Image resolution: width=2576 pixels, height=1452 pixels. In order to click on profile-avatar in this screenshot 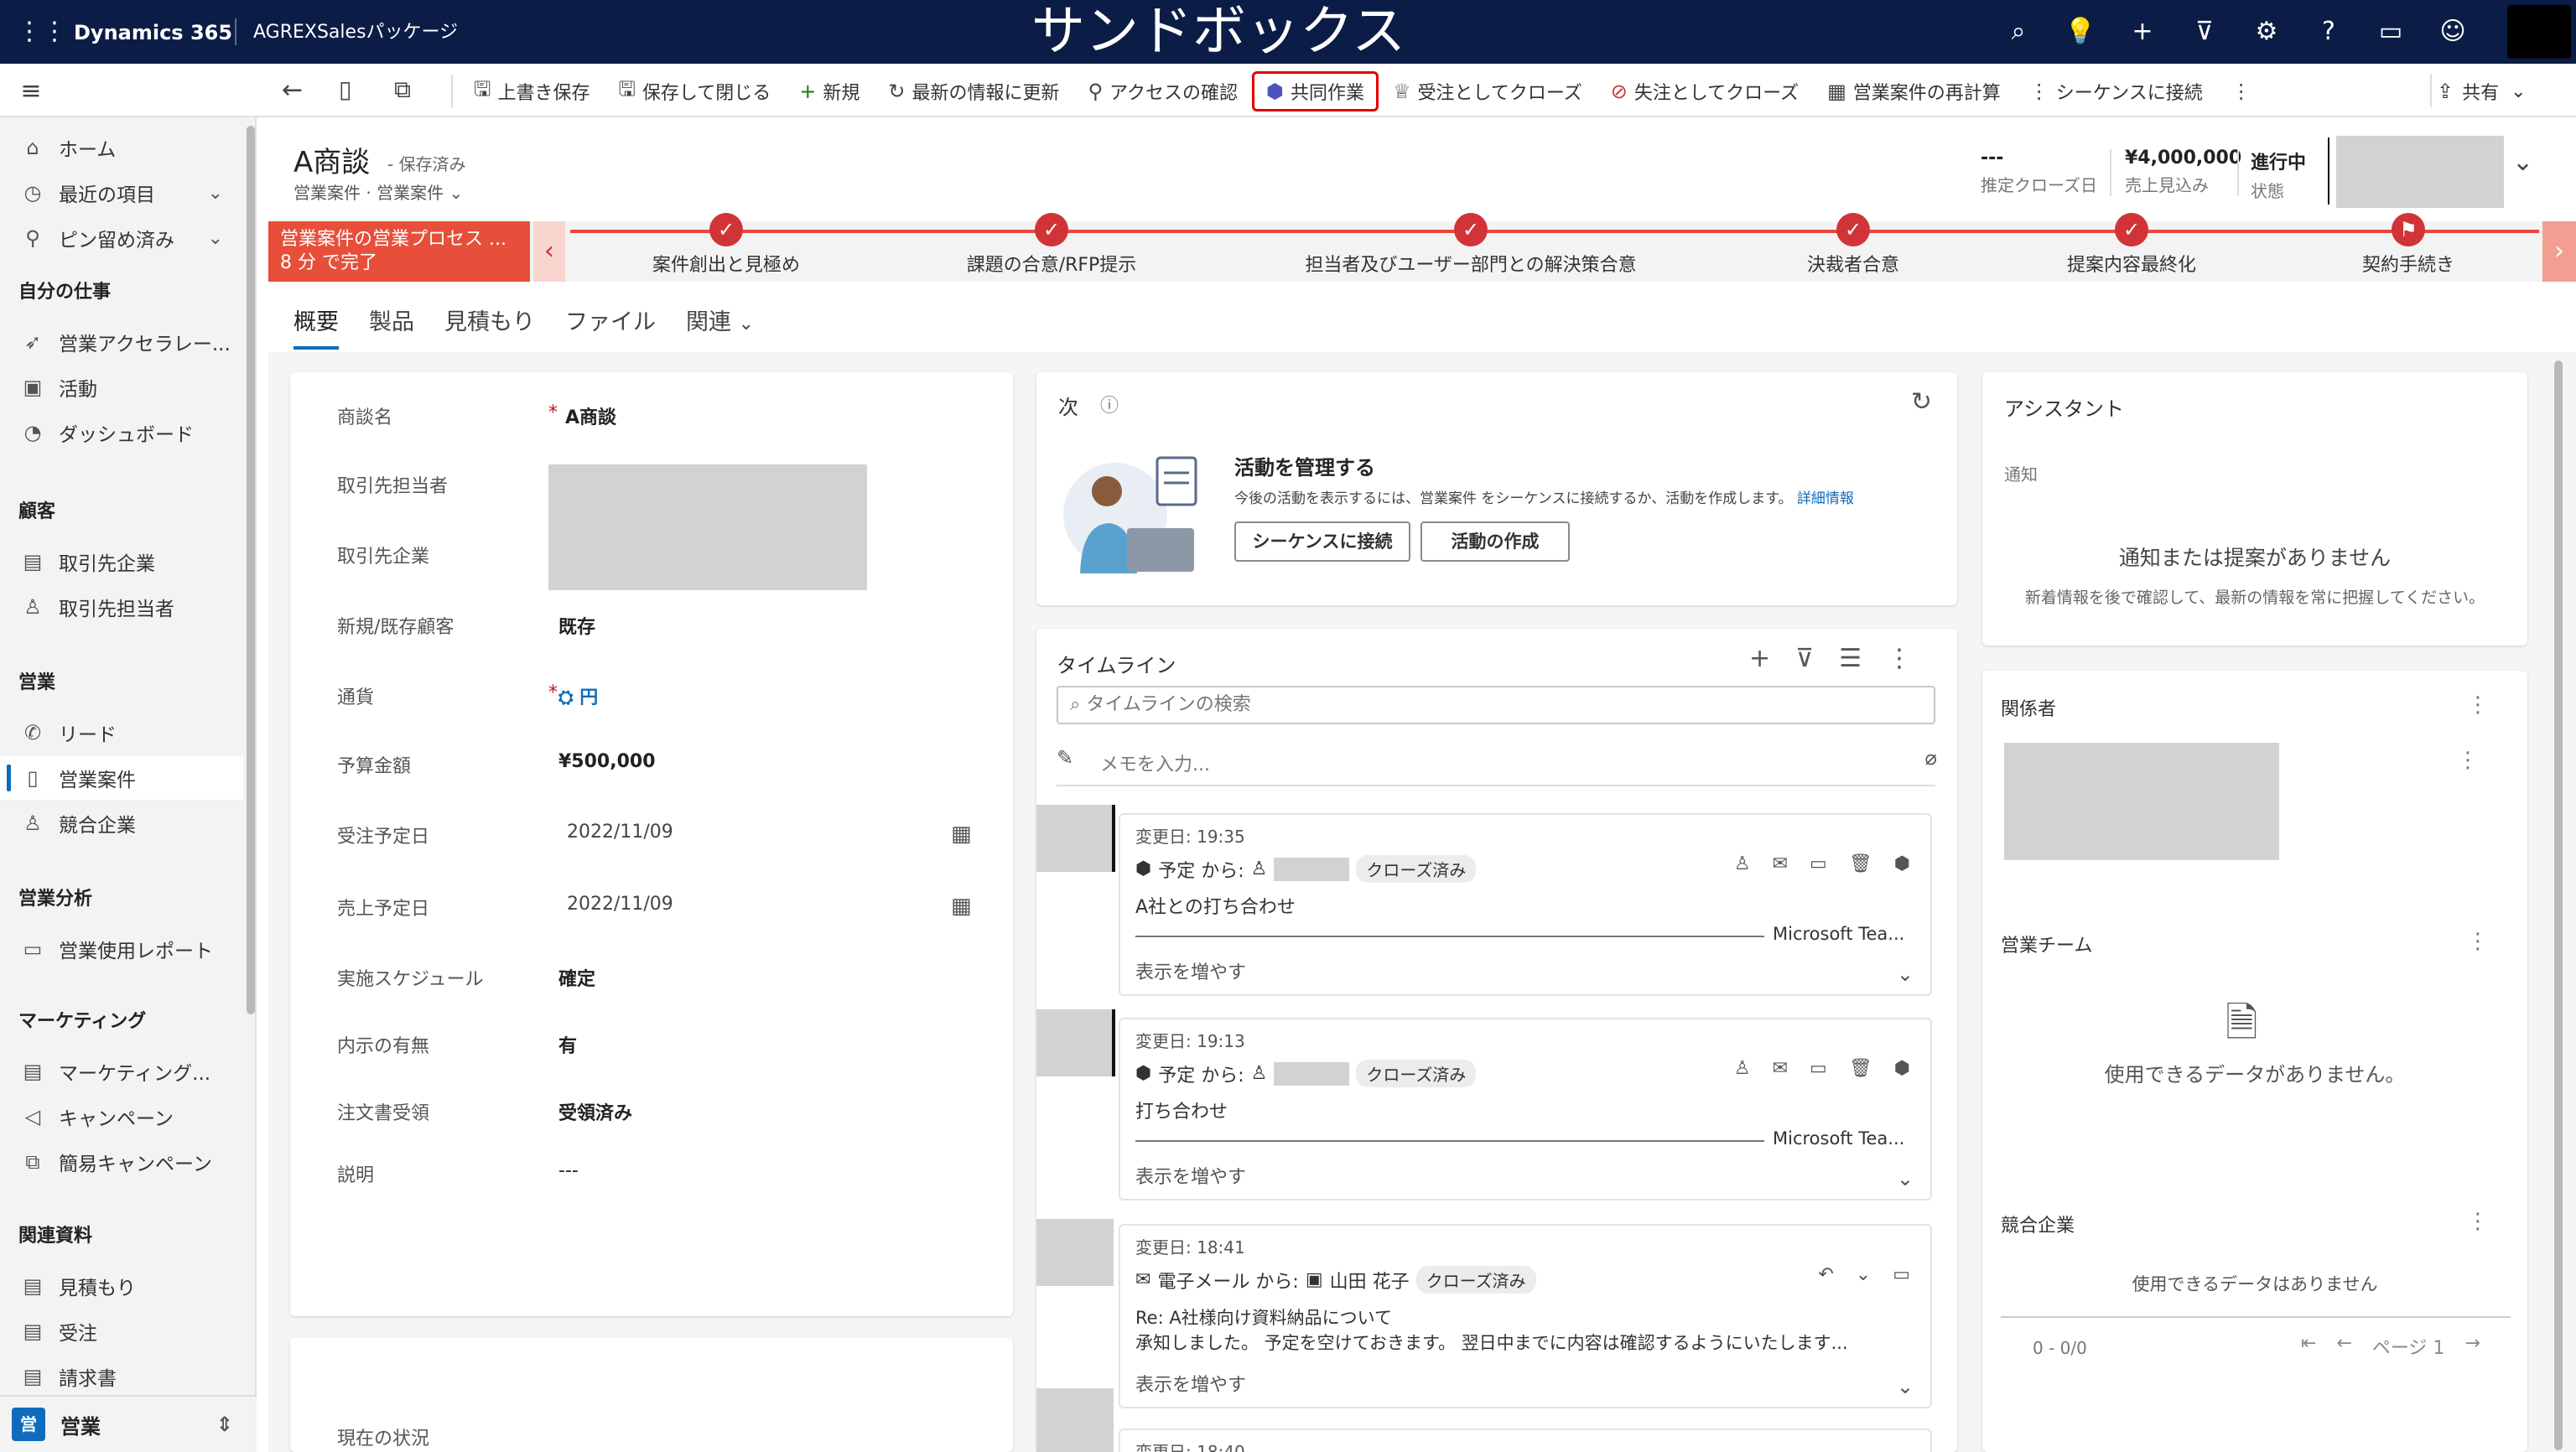, I will do `click(2539, 32)`.